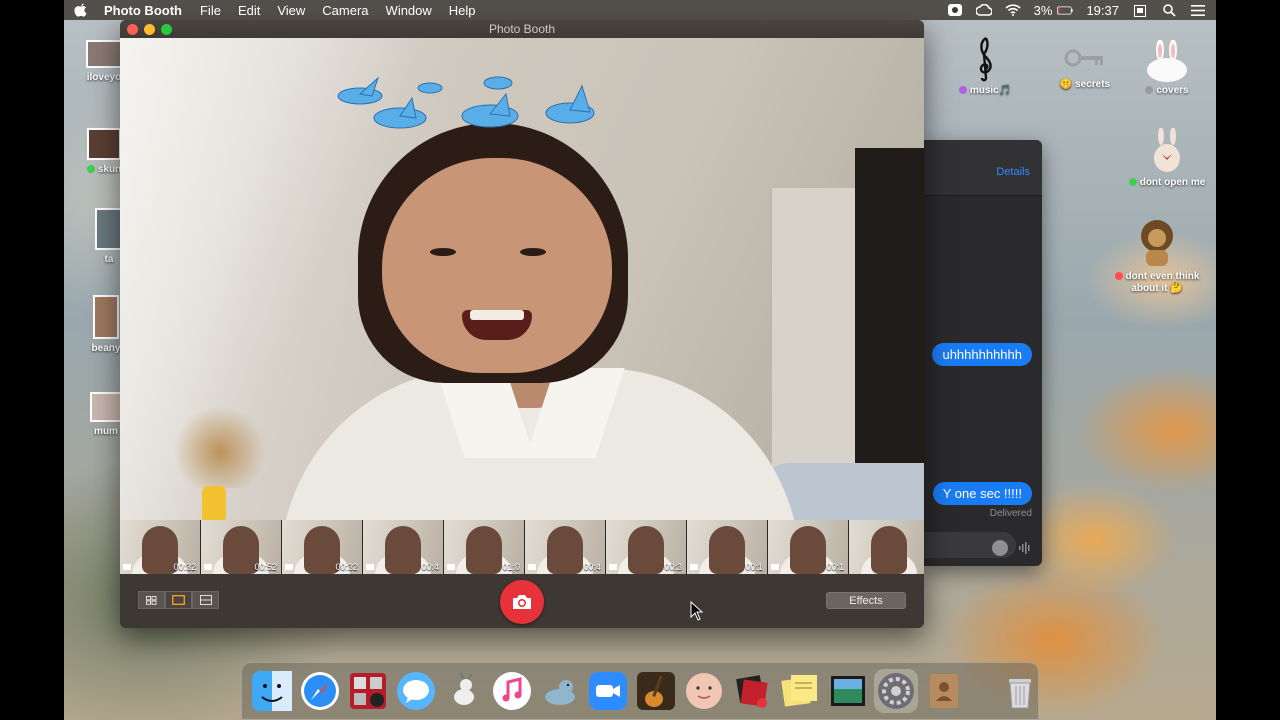  What do you see at coordinates (983, 168) in the screenshot?
I see `messages-header: Details` at bounding box center [983, 168].